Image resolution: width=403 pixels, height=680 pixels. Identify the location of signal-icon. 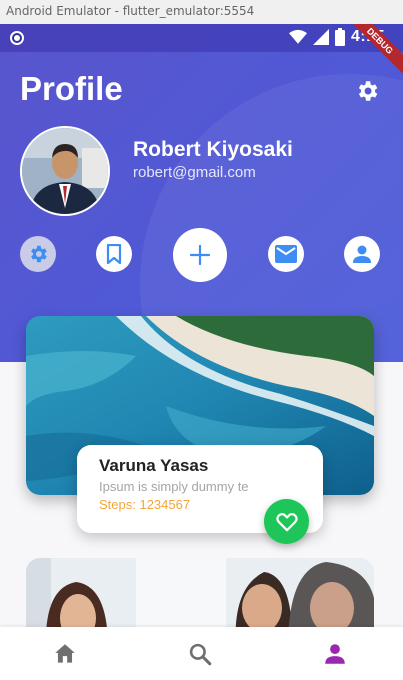
(320, 37).